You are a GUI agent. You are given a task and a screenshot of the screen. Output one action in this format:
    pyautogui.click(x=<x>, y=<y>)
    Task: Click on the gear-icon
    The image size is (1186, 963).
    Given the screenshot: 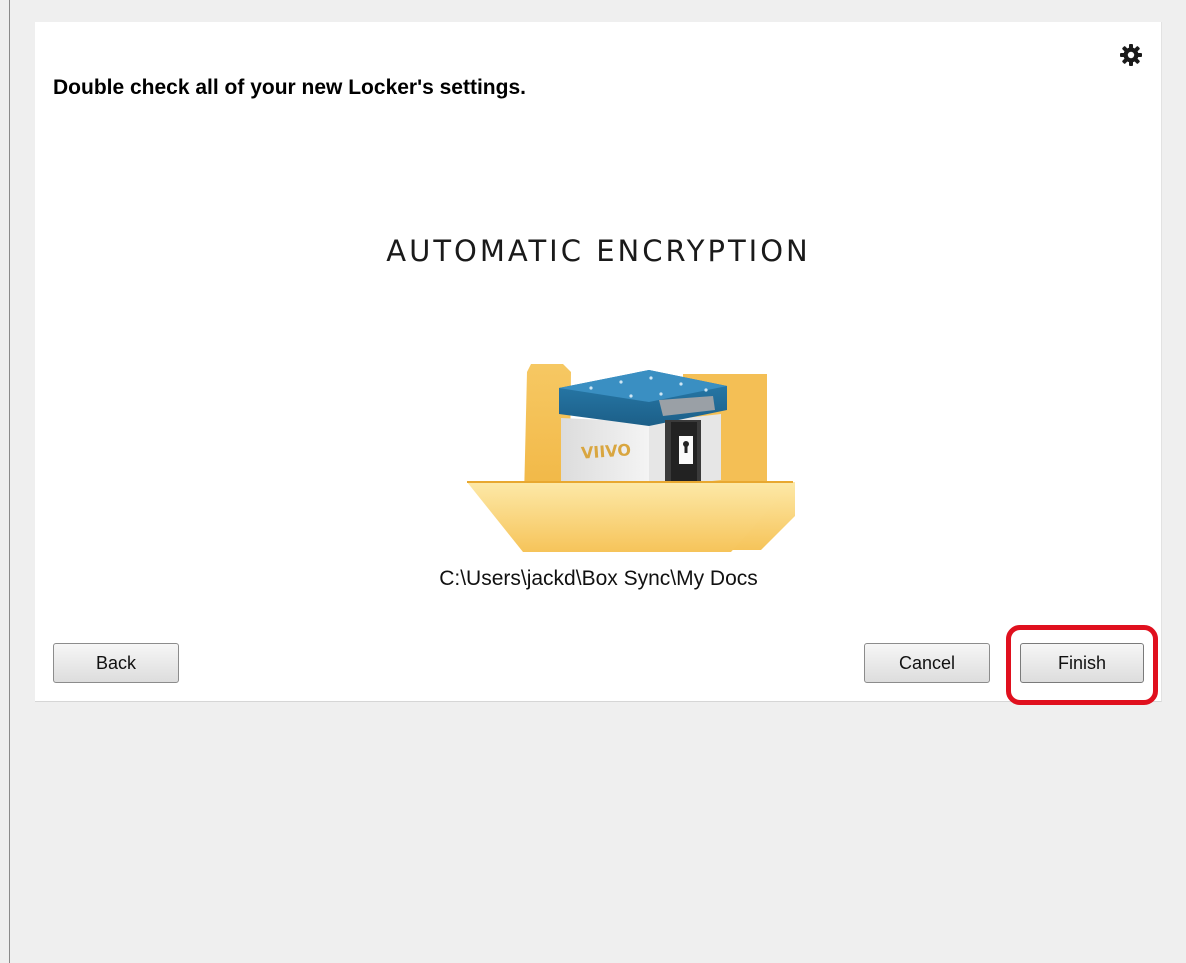 What is the action you would take?
    pyautogui.click(x=1131, y=55)
    